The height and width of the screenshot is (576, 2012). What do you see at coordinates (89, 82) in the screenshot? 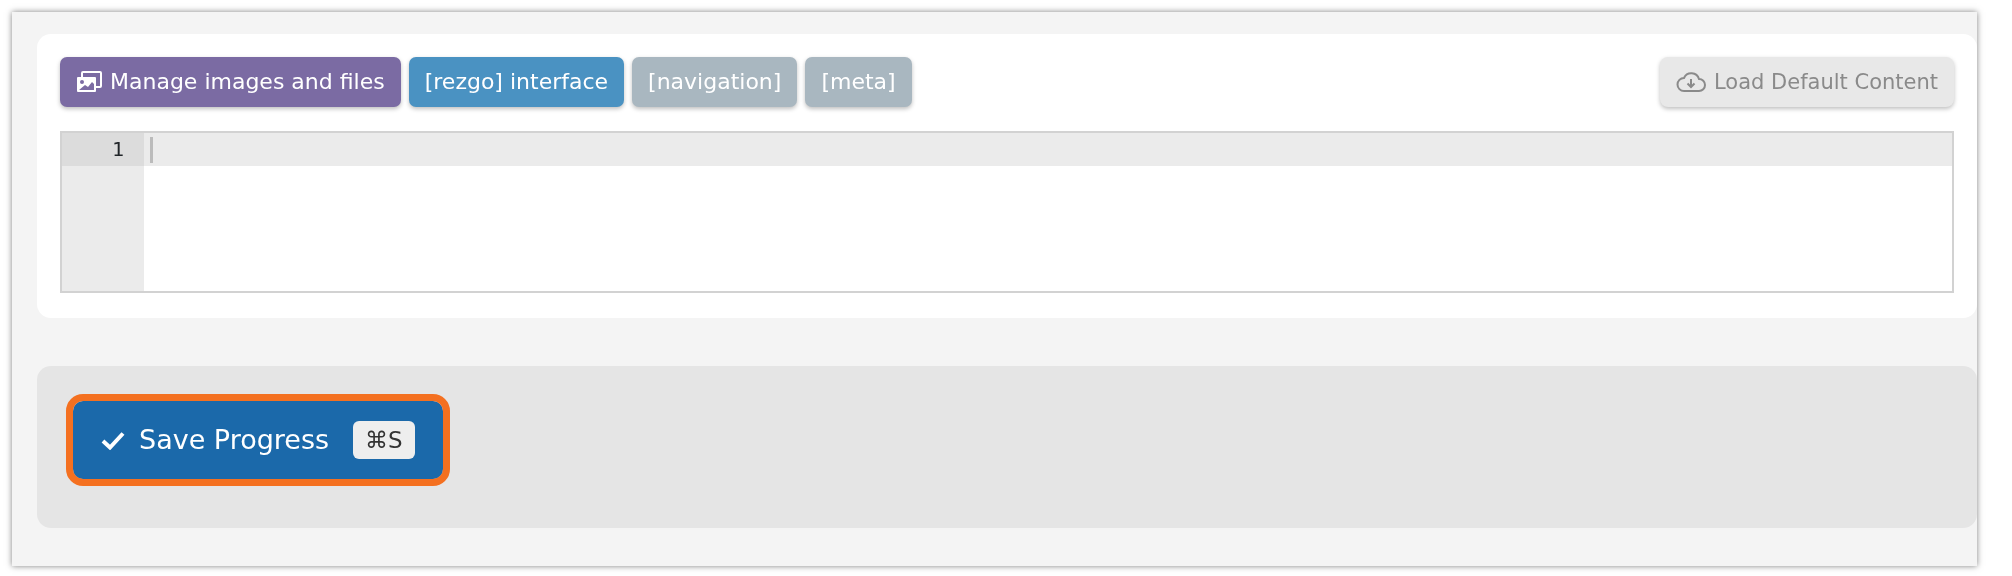
I see `images-icon` at bounding box center [89, 82].